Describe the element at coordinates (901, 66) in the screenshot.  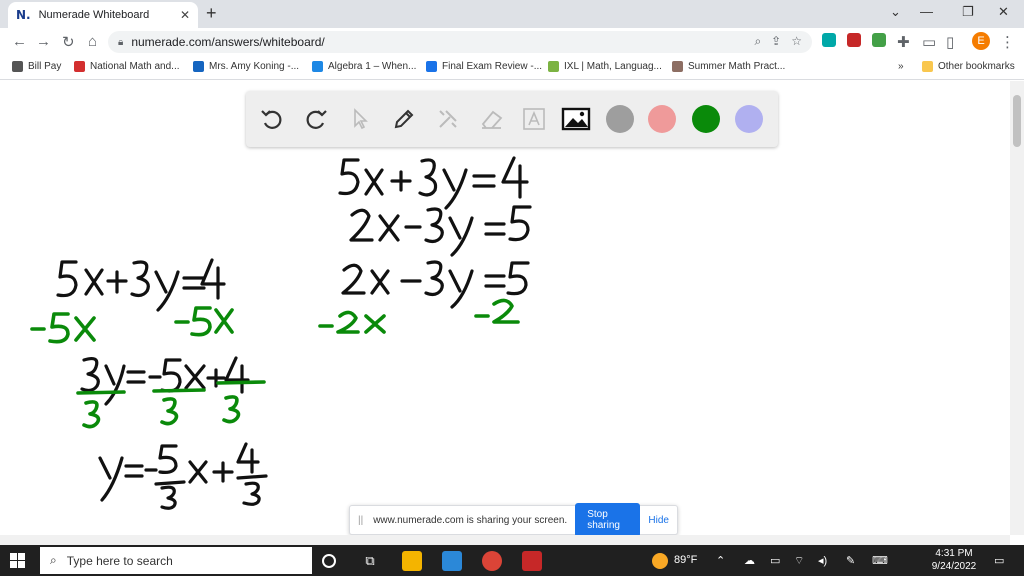
I see `bookmarks-overflow: »` at that location.